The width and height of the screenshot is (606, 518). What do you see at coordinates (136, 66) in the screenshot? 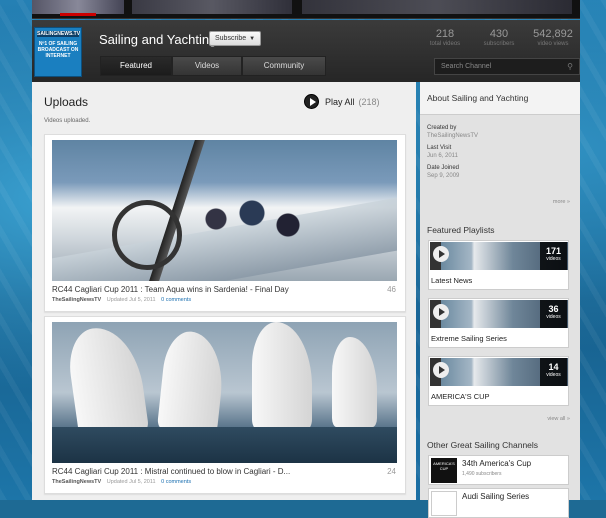
I see `tab-featured: Featured` at bounding box center [136, 66].